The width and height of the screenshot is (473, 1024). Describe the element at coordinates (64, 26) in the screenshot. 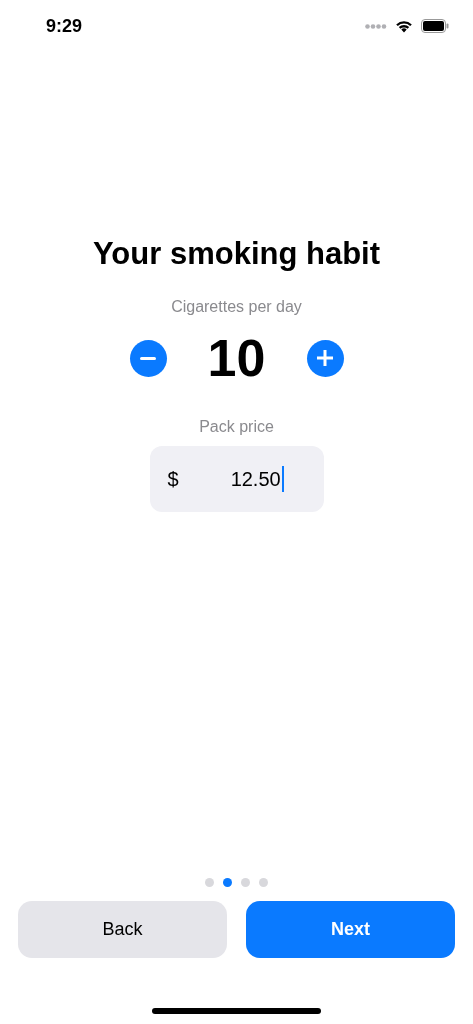

I see `status-time: 9:29` at that location.